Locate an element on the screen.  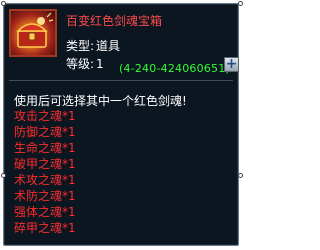
item-level-value: 1 is located at coordinates (100, 64).